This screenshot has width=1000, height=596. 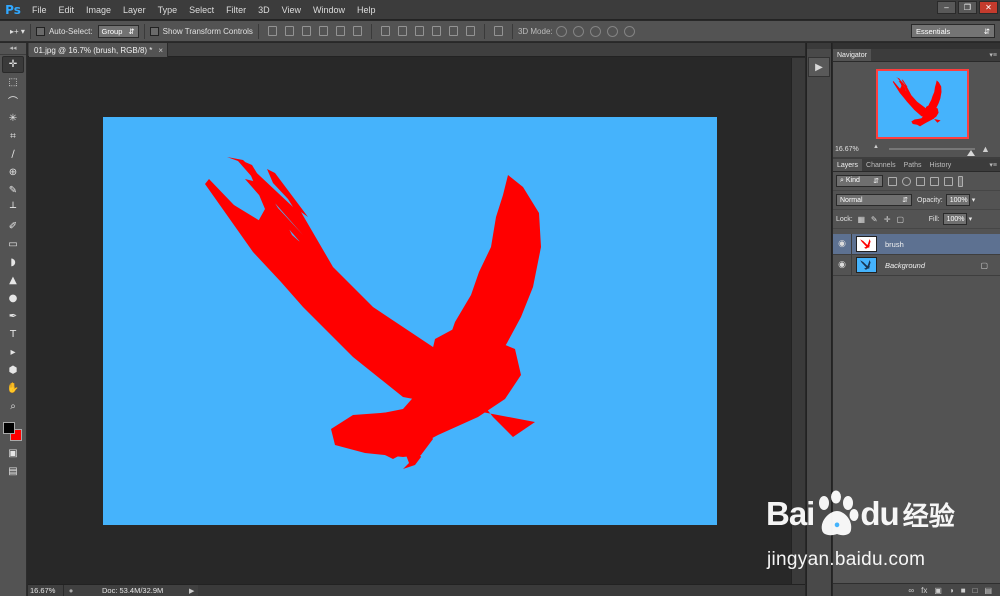 I want to click on dodge-tool-icon: ●, so click(x=13, y=298).